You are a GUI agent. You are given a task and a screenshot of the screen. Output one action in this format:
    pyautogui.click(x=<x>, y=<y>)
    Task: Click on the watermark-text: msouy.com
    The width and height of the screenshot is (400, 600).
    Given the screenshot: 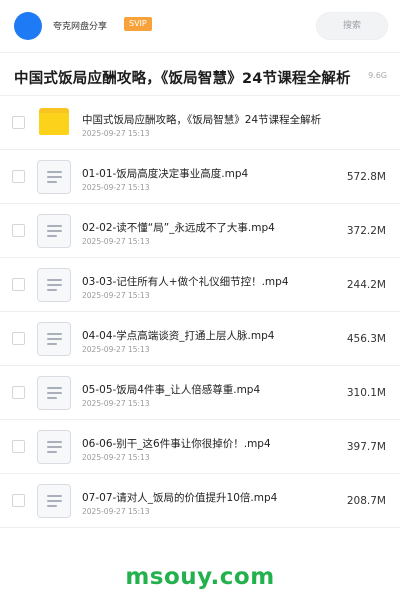 What is the action you would take?
    pyautogui.click(x=200, y=577)
    